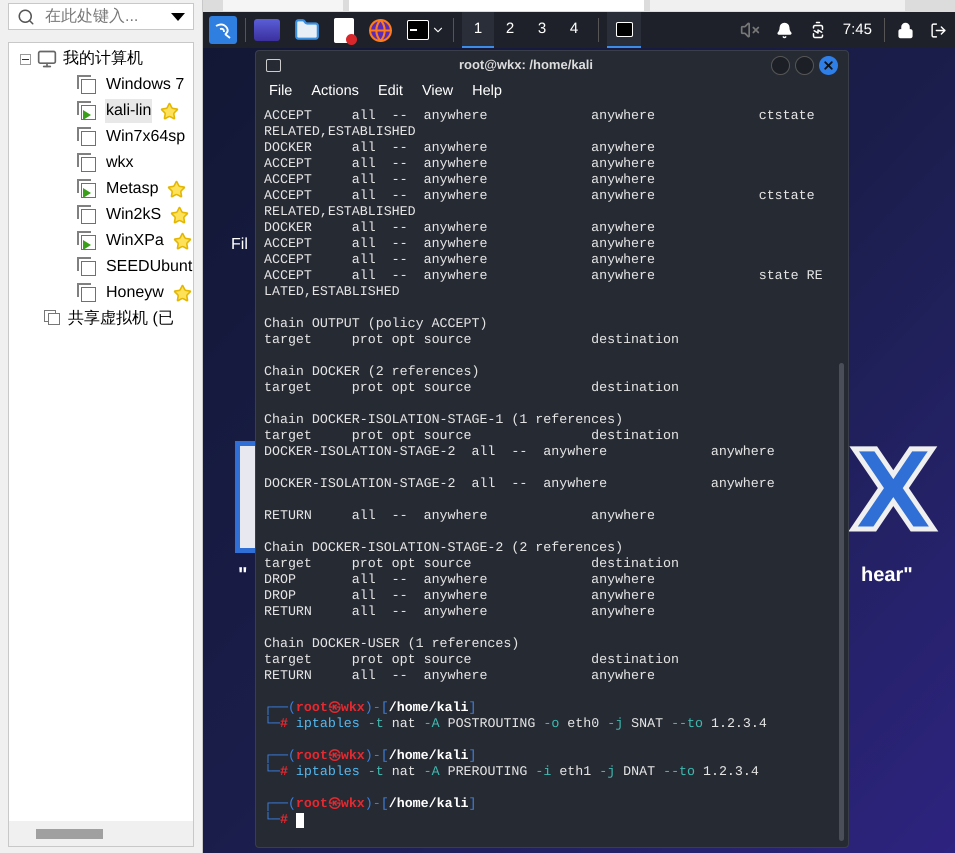  What do you see at coordinates (178, 16) in the screenshot?
I see `dropdown-caret-icon` at bounding box center [178, 16].